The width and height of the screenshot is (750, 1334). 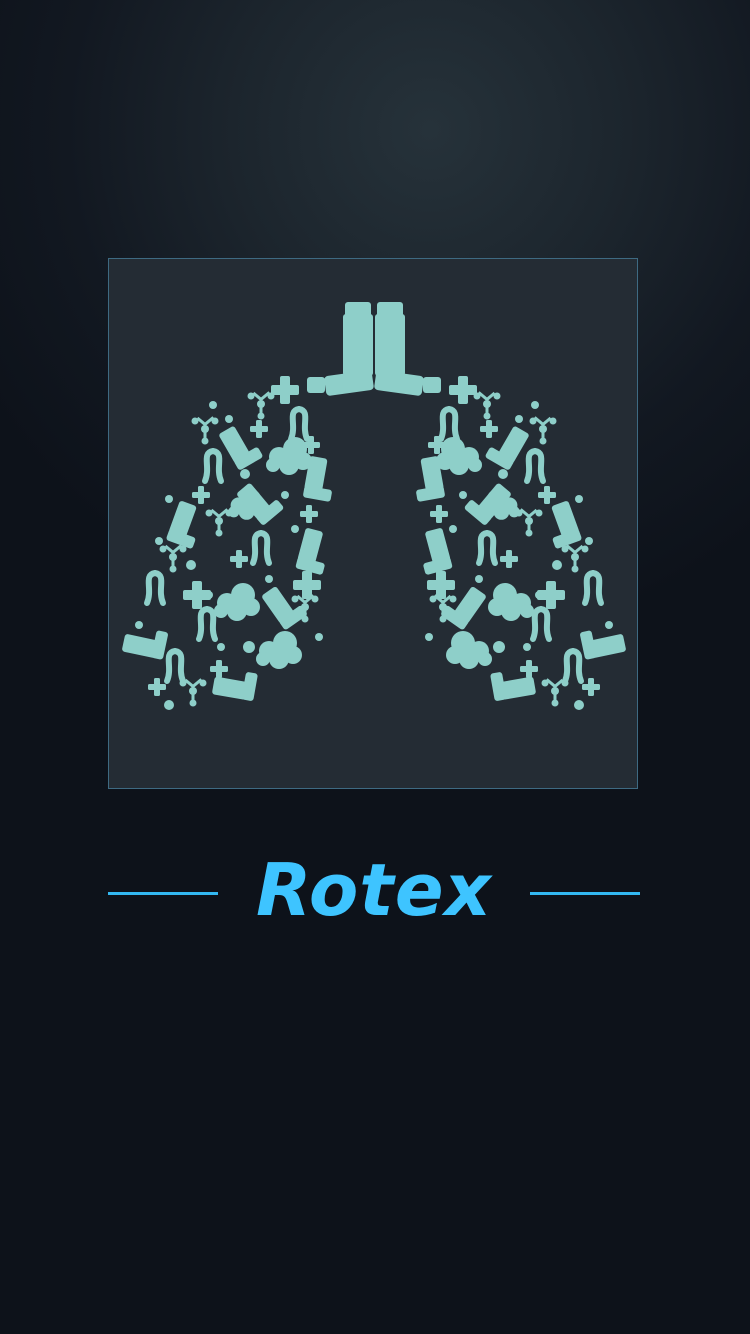 I want to click on brand-row: Rotex, so click(x=374, y=893).